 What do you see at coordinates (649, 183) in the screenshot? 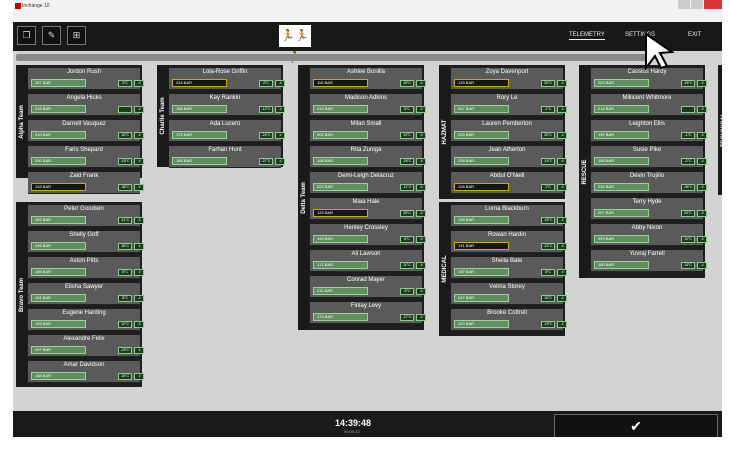
I see `member-card: Devin Trujillo 230 BAR -36°C .ıl` at bounding box center [649, 183].